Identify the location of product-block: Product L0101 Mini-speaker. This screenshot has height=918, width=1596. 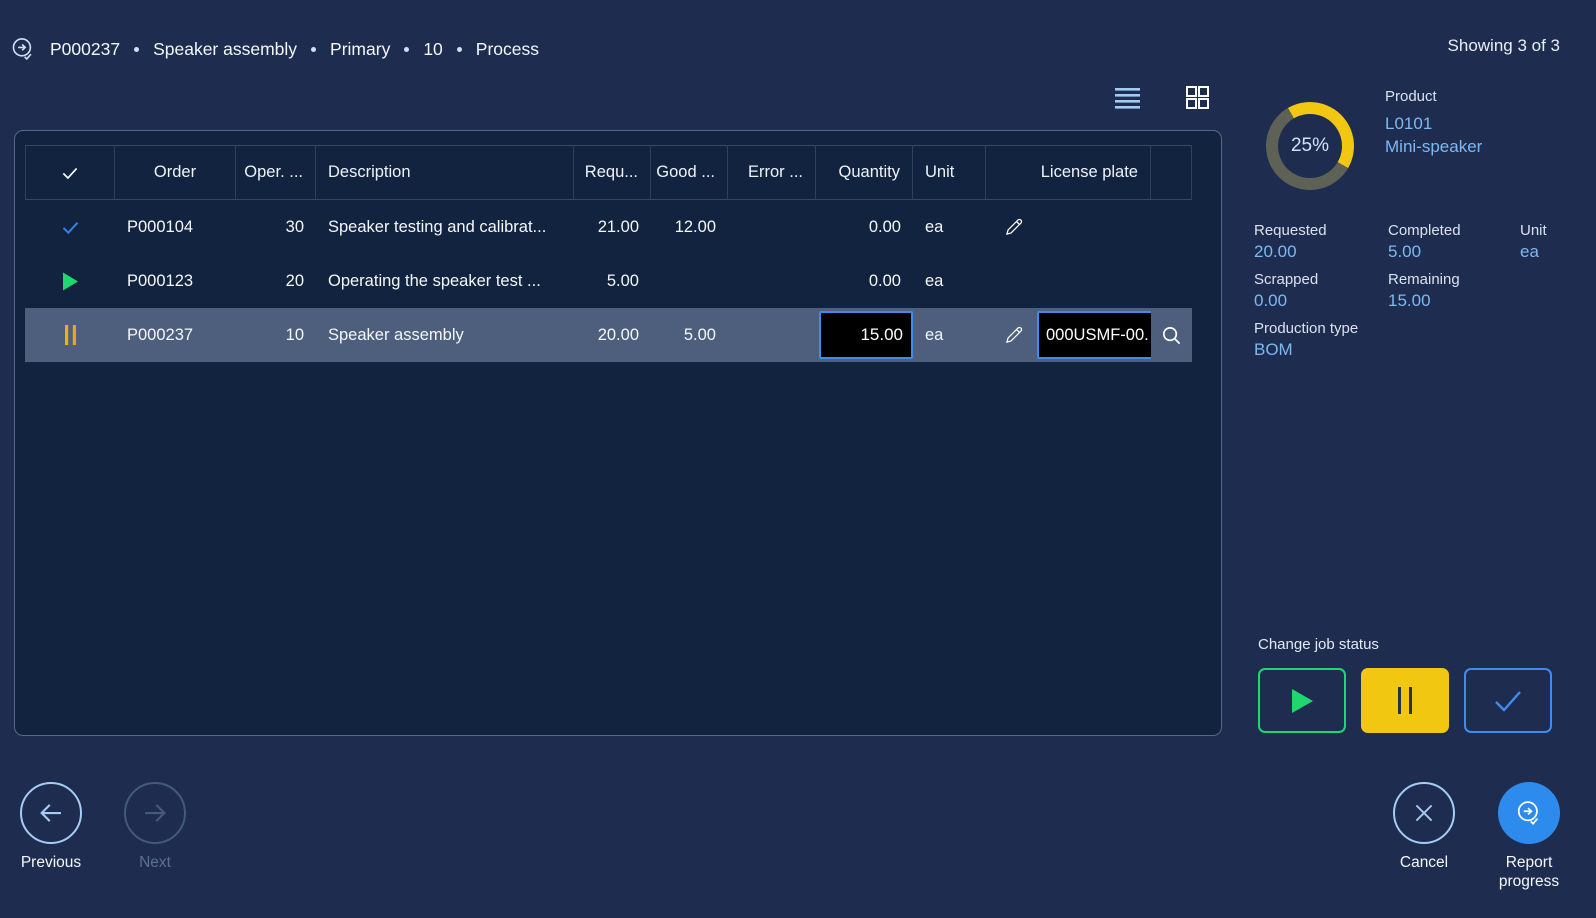
(1433, 122).